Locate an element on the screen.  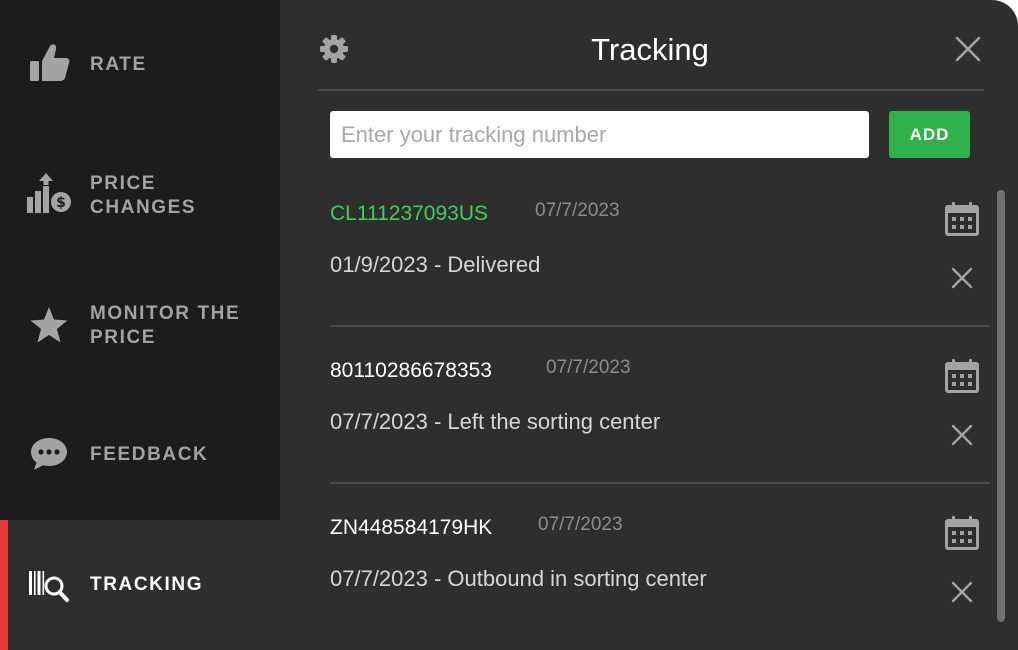
sidebar-item-tracking: TRACKING is located at coordinates (140, 585).